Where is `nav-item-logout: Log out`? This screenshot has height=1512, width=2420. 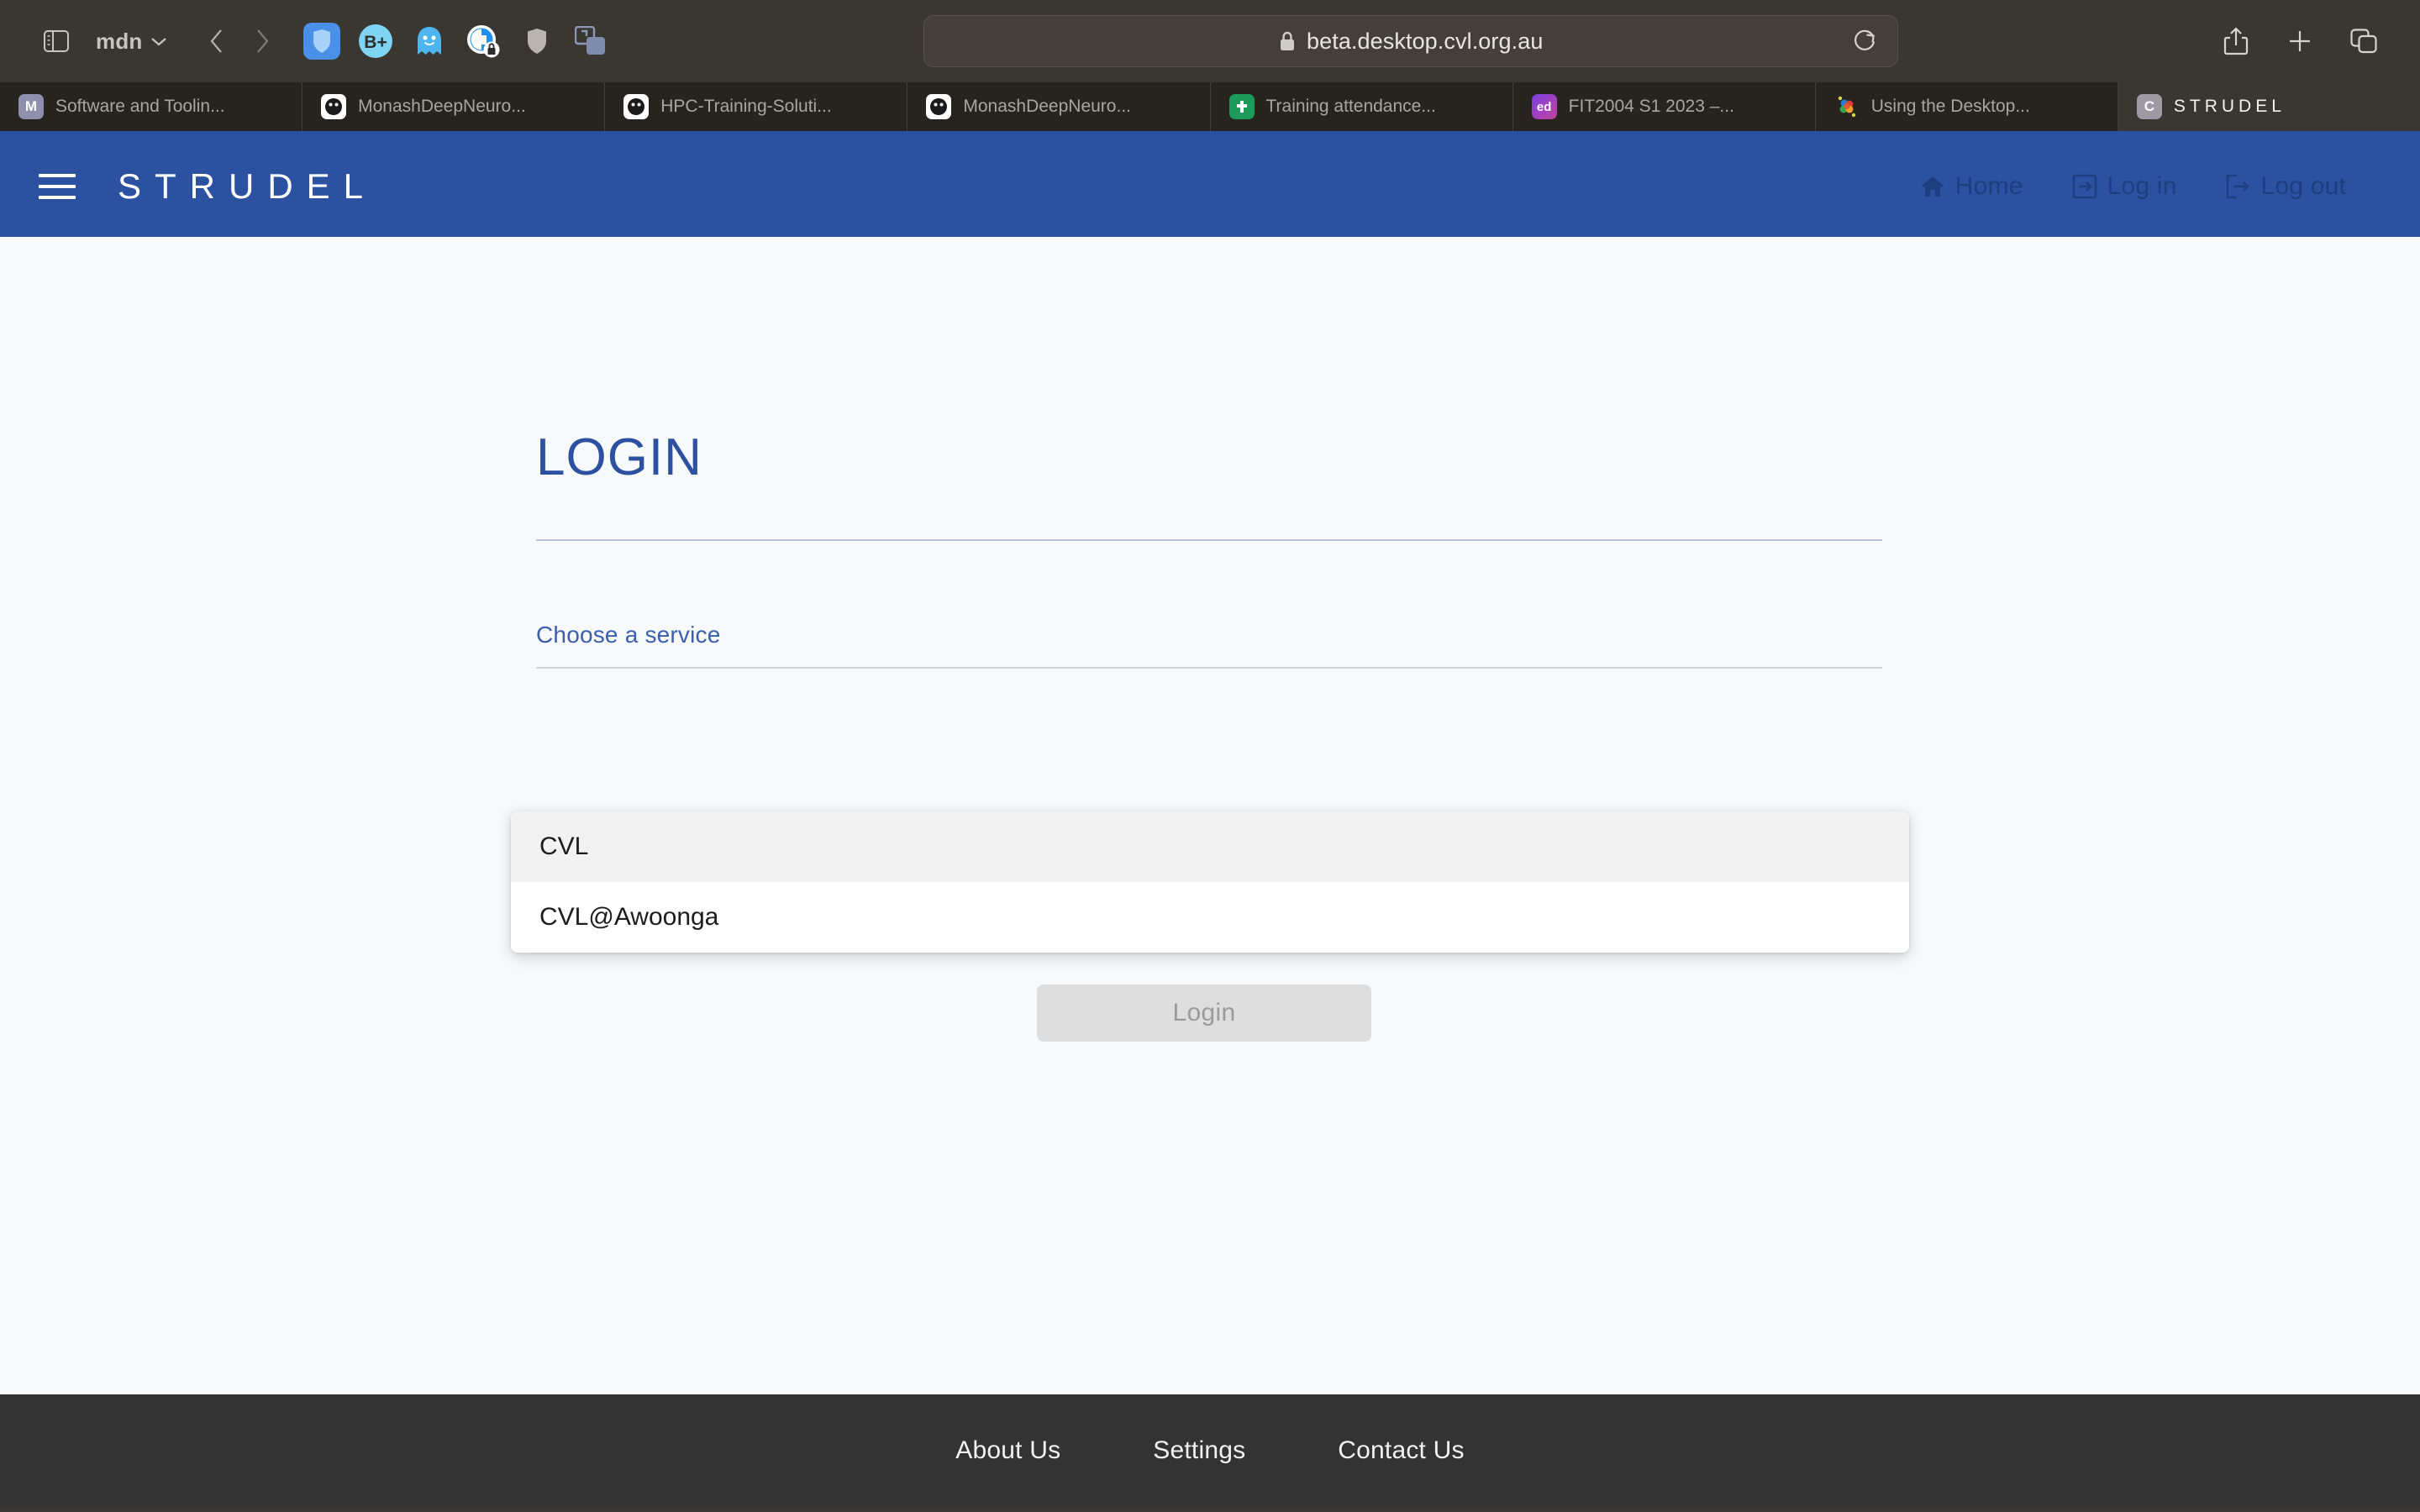
nav-item-logout: Log out is located at coordinates (2286, 186).